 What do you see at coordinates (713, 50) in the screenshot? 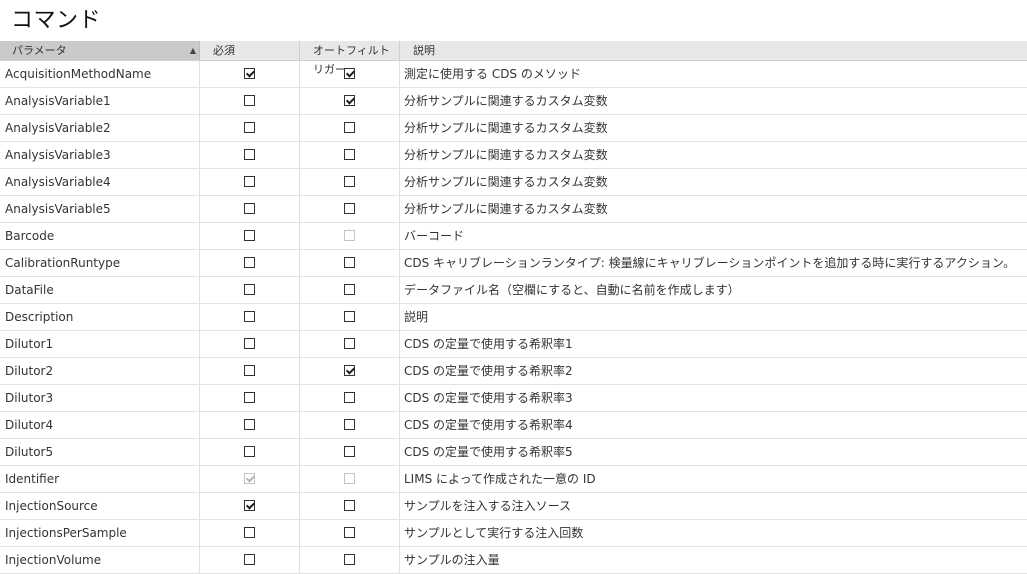
I see `column-header-description: 説明` at bounding box center [713, 50].